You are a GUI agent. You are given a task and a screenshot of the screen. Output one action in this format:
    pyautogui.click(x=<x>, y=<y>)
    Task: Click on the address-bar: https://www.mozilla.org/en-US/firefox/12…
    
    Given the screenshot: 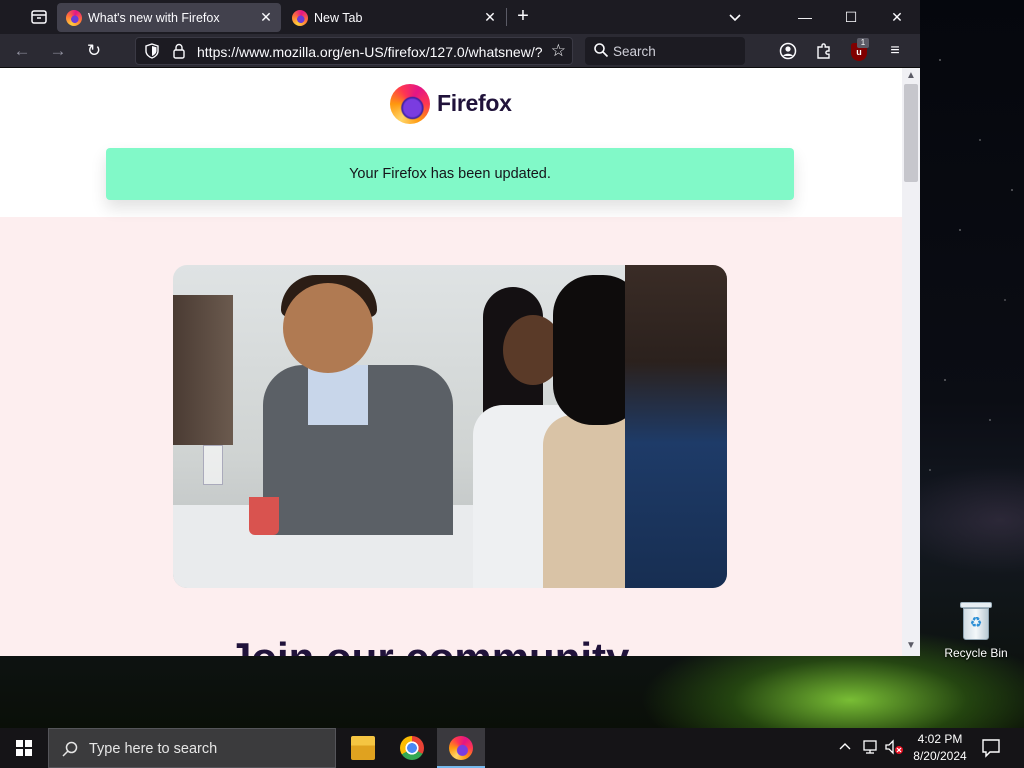 What is the action you would take?
    pyautogui.click(x=354, y=51)
    